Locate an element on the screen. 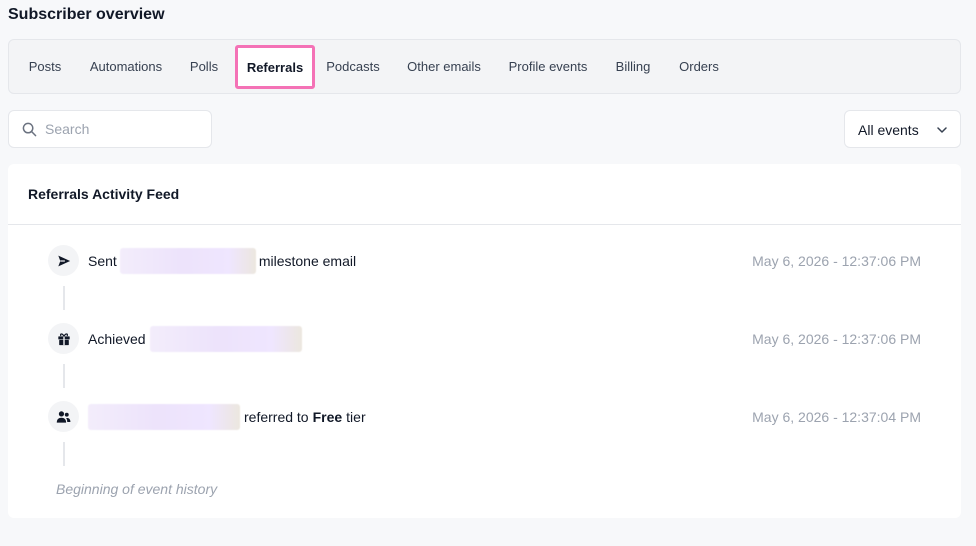  tab-referrals: Referrals is located at coordinates (275, 67).